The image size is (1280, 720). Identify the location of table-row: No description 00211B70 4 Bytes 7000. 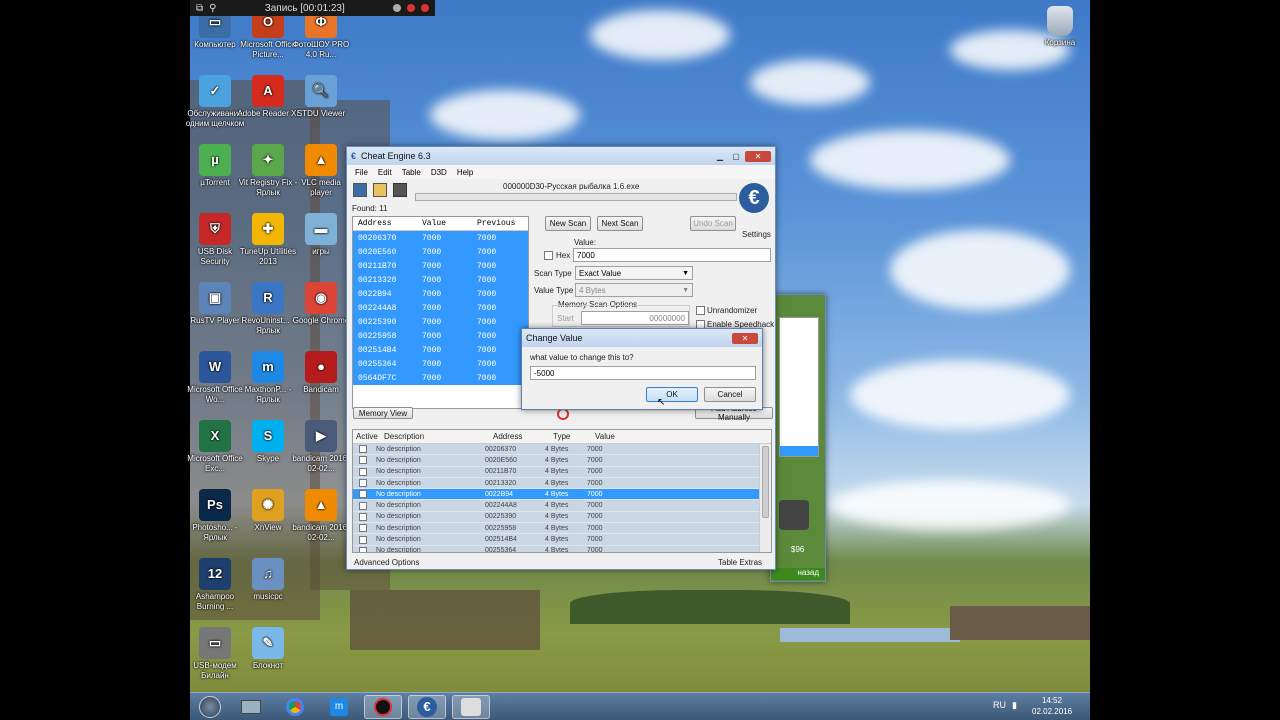
(556, 472).